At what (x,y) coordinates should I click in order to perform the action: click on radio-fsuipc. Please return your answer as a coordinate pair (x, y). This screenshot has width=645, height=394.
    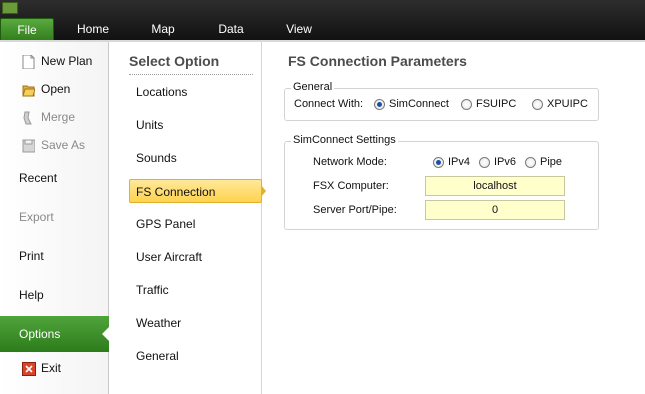
    Looking at the image, I should click on (466, 104).